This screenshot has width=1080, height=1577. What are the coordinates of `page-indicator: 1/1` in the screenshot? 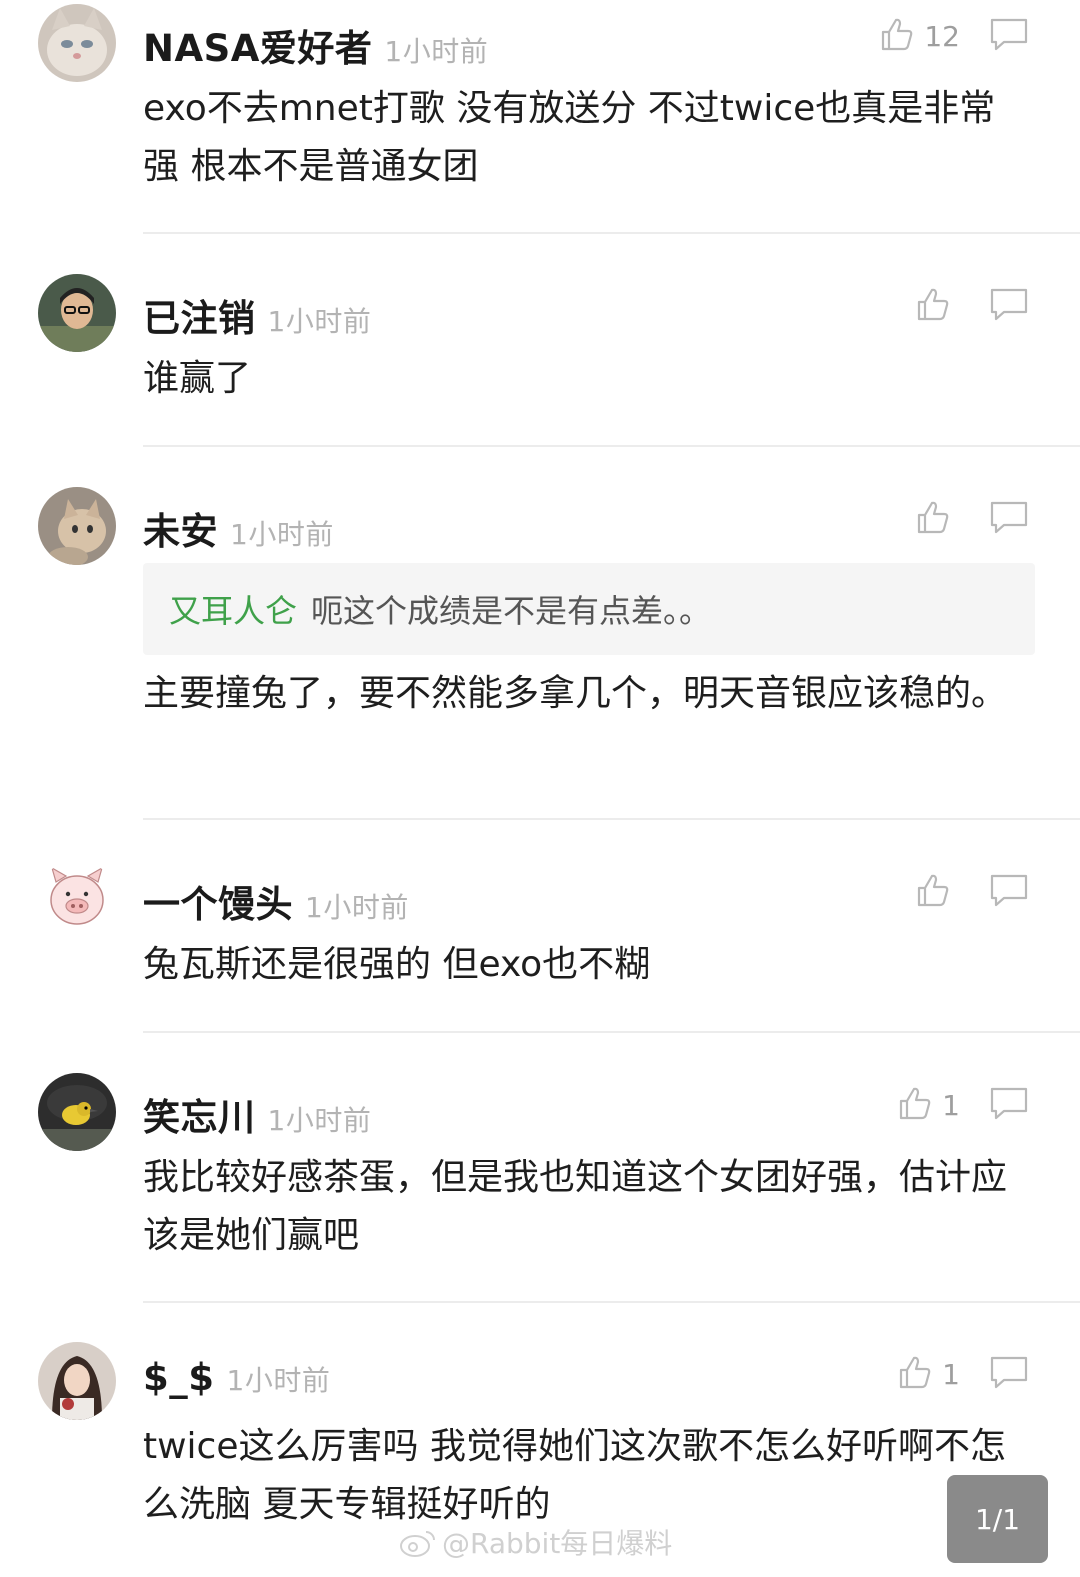 It's located at (997, 1519).